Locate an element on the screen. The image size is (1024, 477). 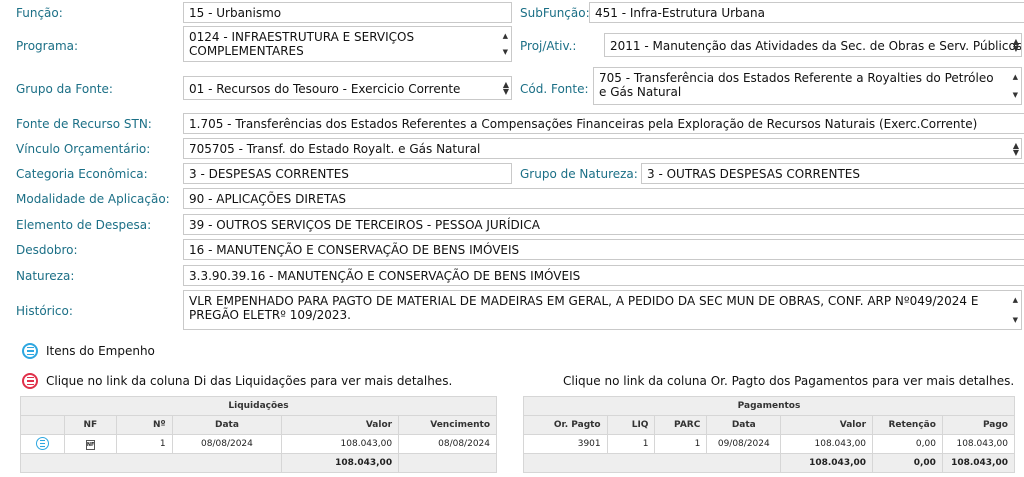
data-cell: 09/08/2024 is located at coordinates (744, 444).